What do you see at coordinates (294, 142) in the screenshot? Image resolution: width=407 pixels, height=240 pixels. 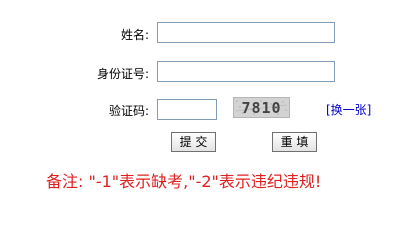 I see `reset-button: 重 填` at bounding box center [294, 142].